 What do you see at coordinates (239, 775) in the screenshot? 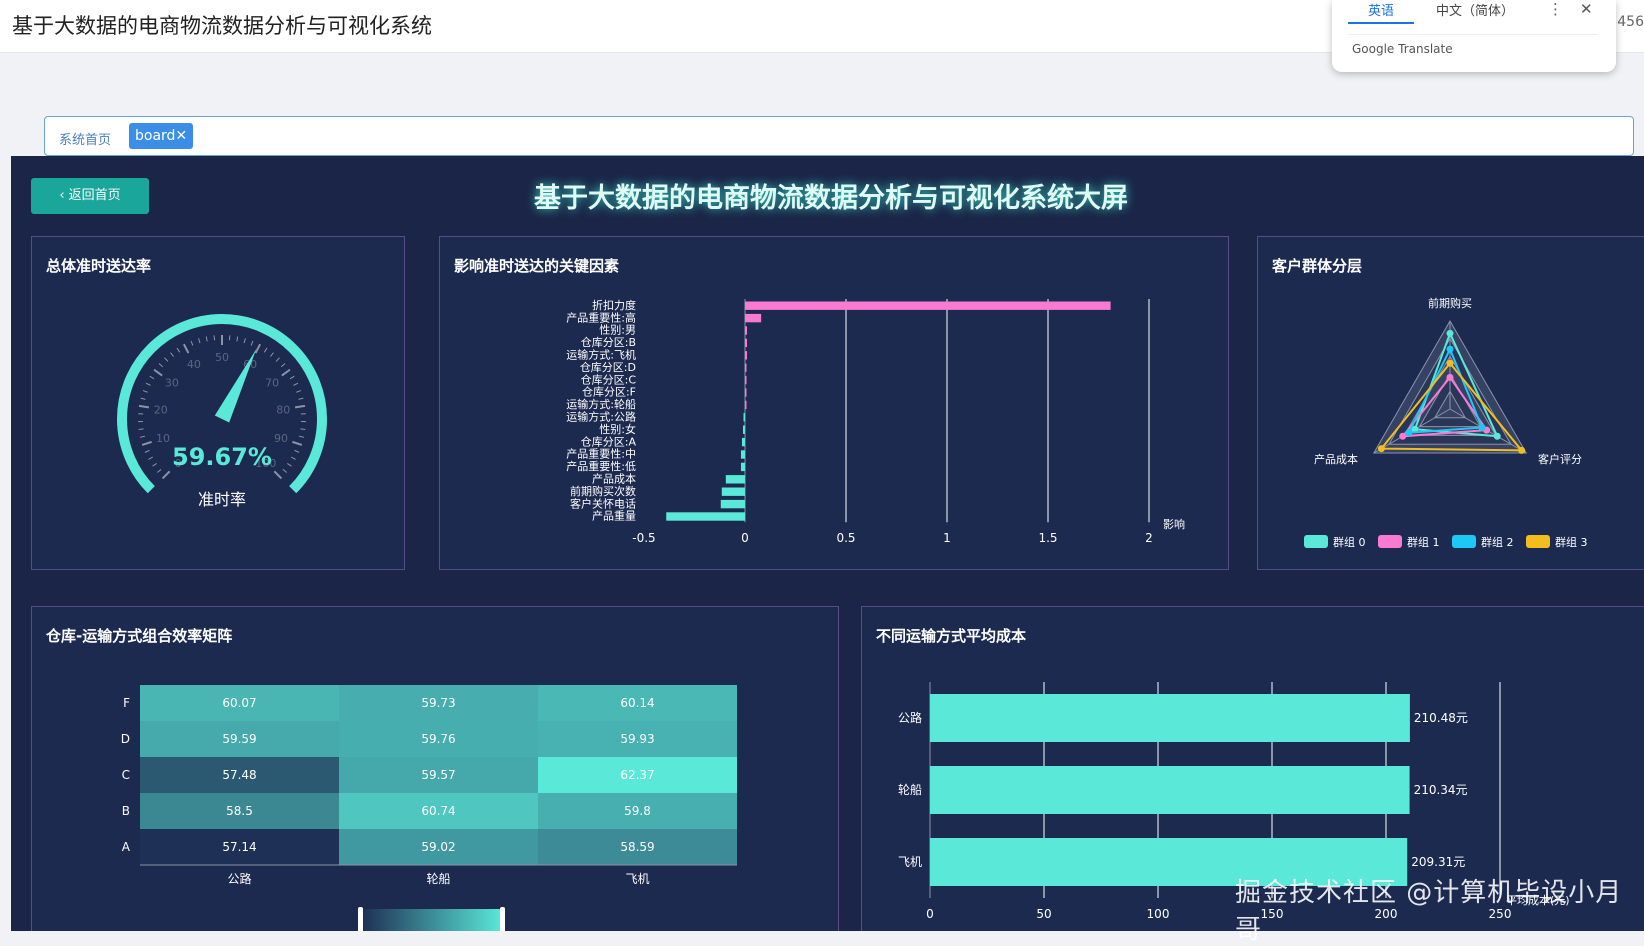
I see `matrix-cell-value: 57.48` at bounding box center [239, 775].